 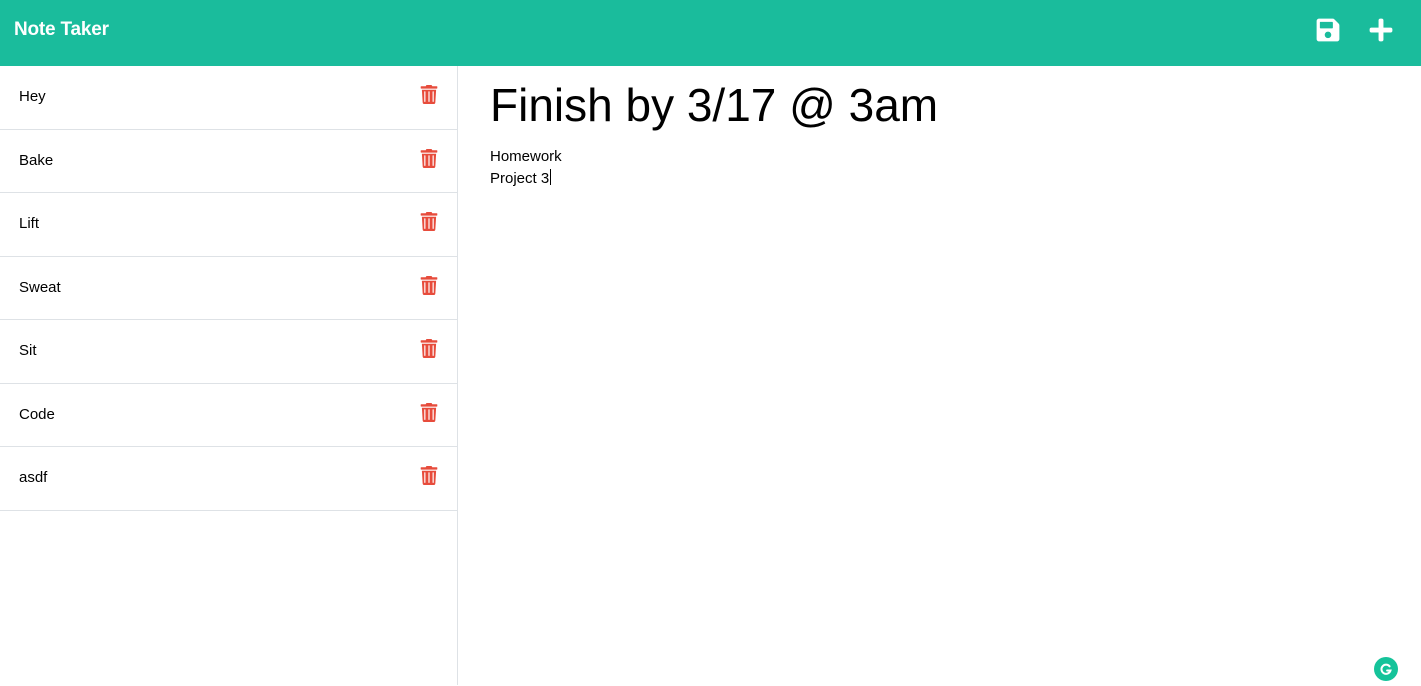 What do you see at coordinates (33, 477) in the screenshot?
I see `note-list-item-title: asdf` at bounding box center [33, 477].